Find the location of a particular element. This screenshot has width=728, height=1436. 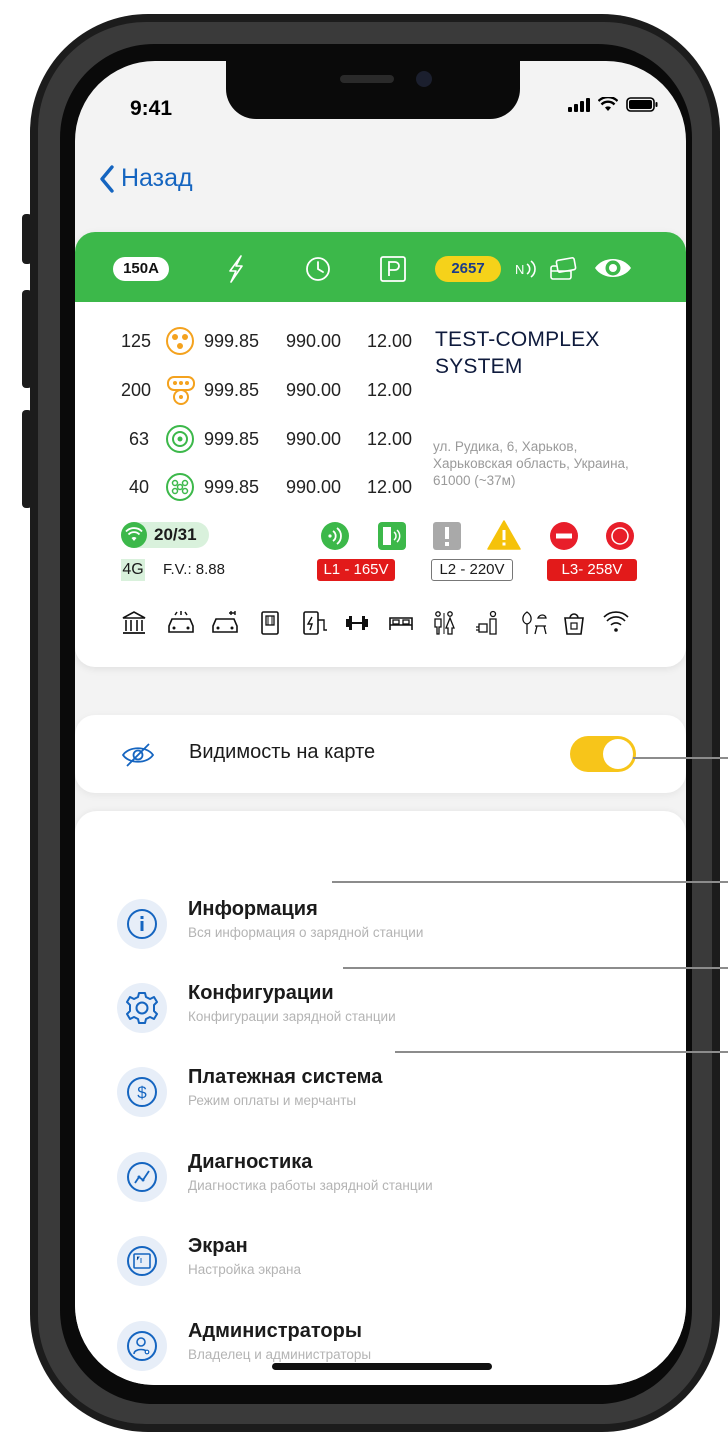

phase-l2: L2 - 220V is located at coordinates (472, 570).